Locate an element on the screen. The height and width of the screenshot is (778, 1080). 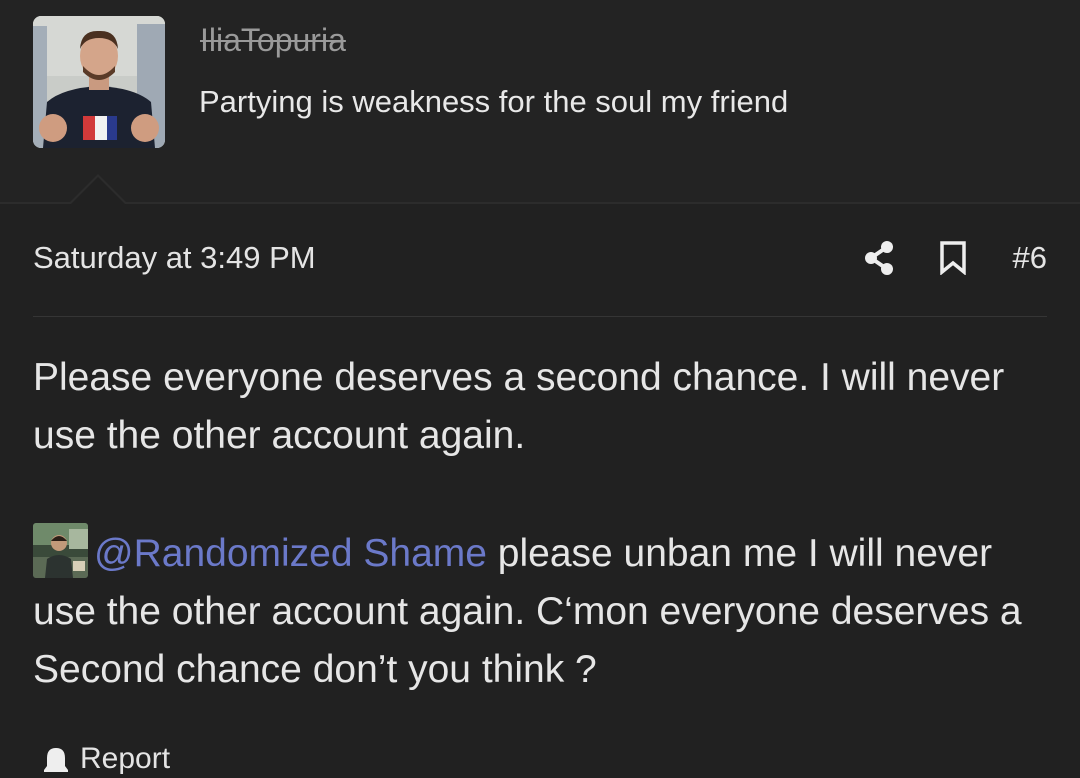
post-date: Saturday at 3:49 PM is located at coordinates (174, 258).